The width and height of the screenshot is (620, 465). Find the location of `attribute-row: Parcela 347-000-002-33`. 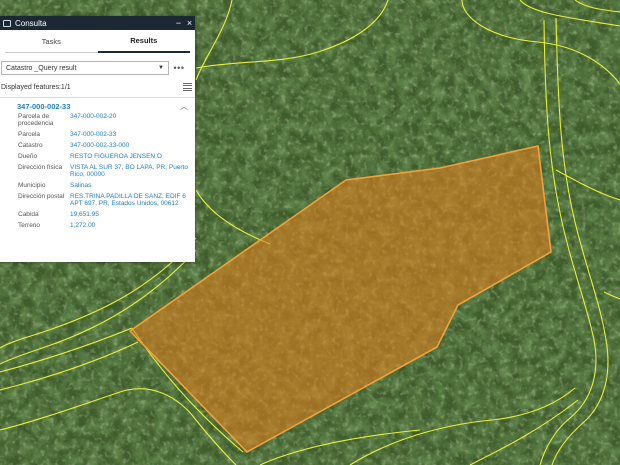

attribute-row: Parcela 347-000-002-33 is located at coordinates (104, 136).